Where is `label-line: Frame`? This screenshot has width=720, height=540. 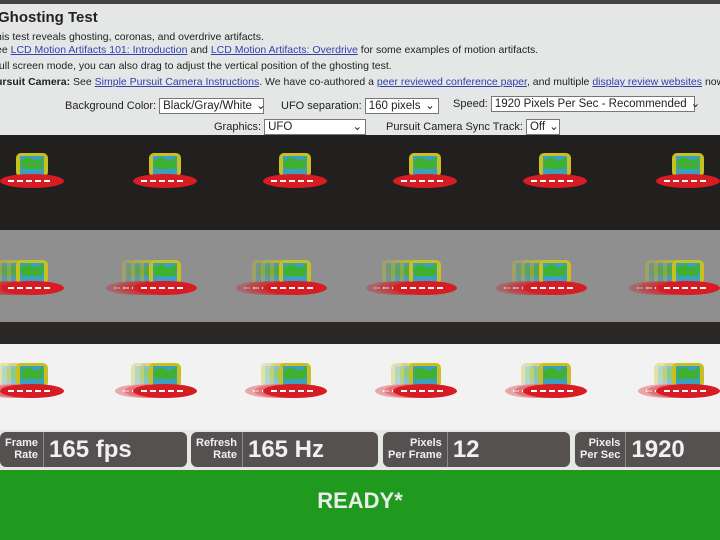
label-line: Frame is located at coordinates (22, 443).